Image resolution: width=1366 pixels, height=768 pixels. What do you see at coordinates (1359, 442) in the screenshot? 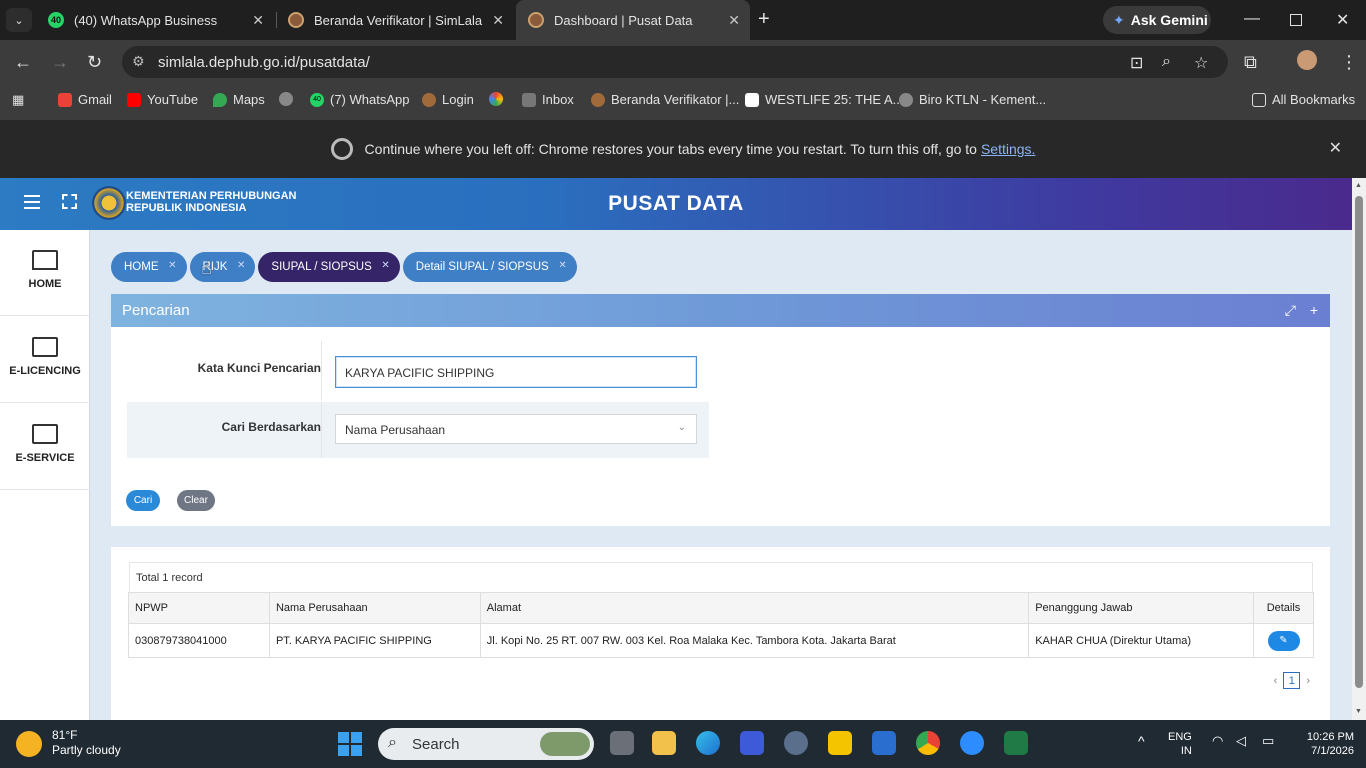
I see `scrollbar-thumb` at bounding box center [1359, 442].